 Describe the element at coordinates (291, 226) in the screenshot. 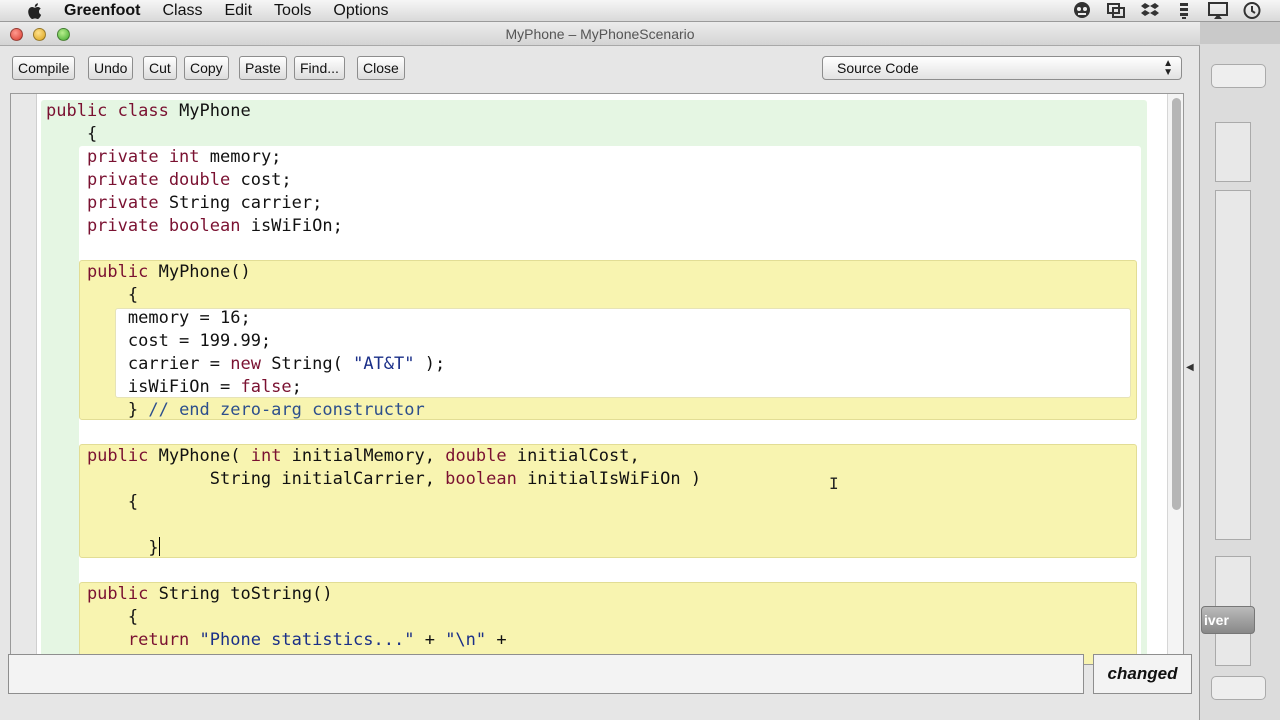

I see `code-token: isWiFiOn;` at that location.